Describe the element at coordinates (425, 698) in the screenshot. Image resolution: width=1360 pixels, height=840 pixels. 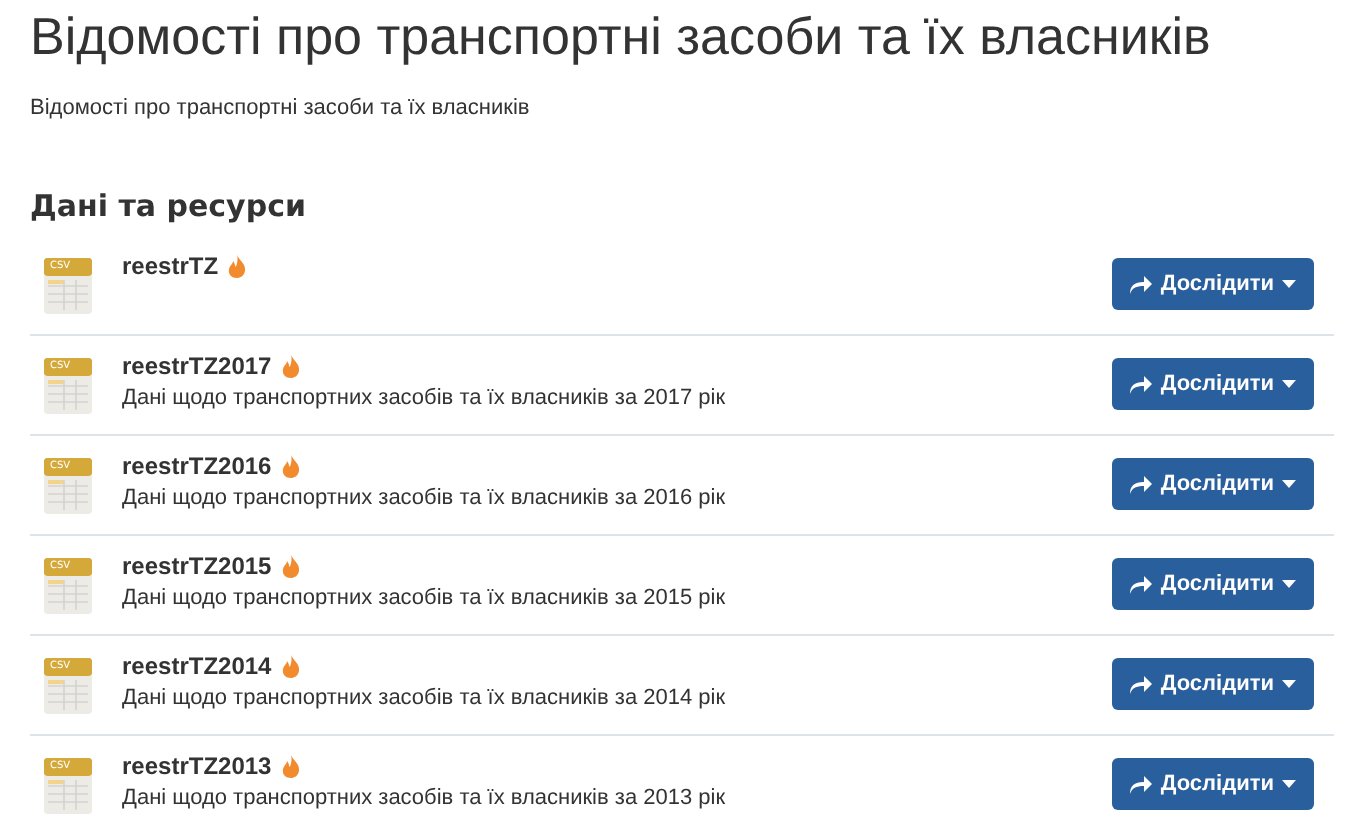
I see `resource-description: Дані щодо транспортних засобів та їх власників за 2014 рік` at that location.